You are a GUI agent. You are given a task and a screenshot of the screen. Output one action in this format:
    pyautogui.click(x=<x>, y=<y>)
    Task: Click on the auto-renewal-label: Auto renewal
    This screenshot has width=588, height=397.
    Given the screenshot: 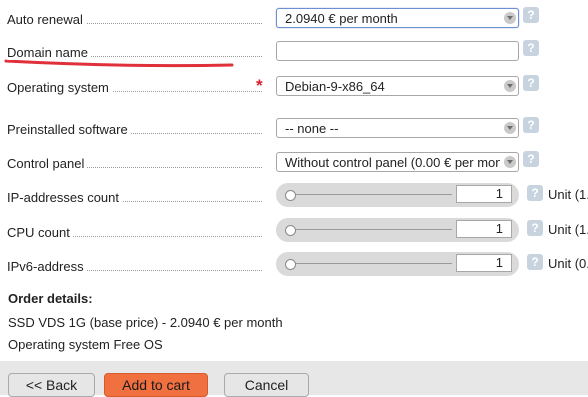 What is the action you would take?
    pyautogui.click(x=46, y=19)
    